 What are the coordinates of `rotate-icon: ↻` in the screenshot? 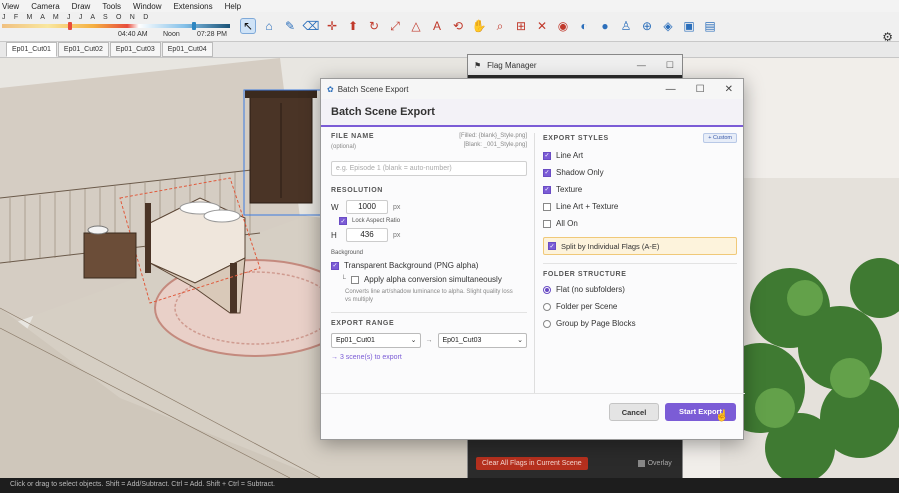 It's located at (374, 26).